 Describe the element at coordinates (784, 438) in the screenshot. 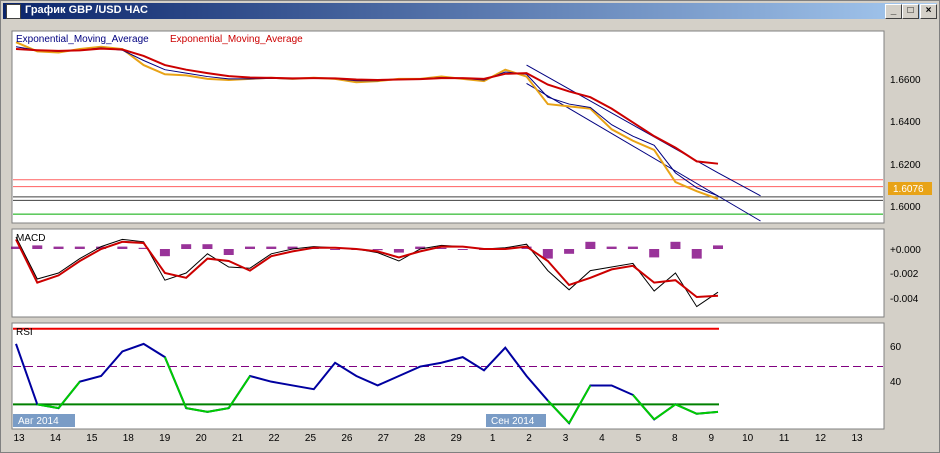

I see `time-axis-label: 11` at that location.